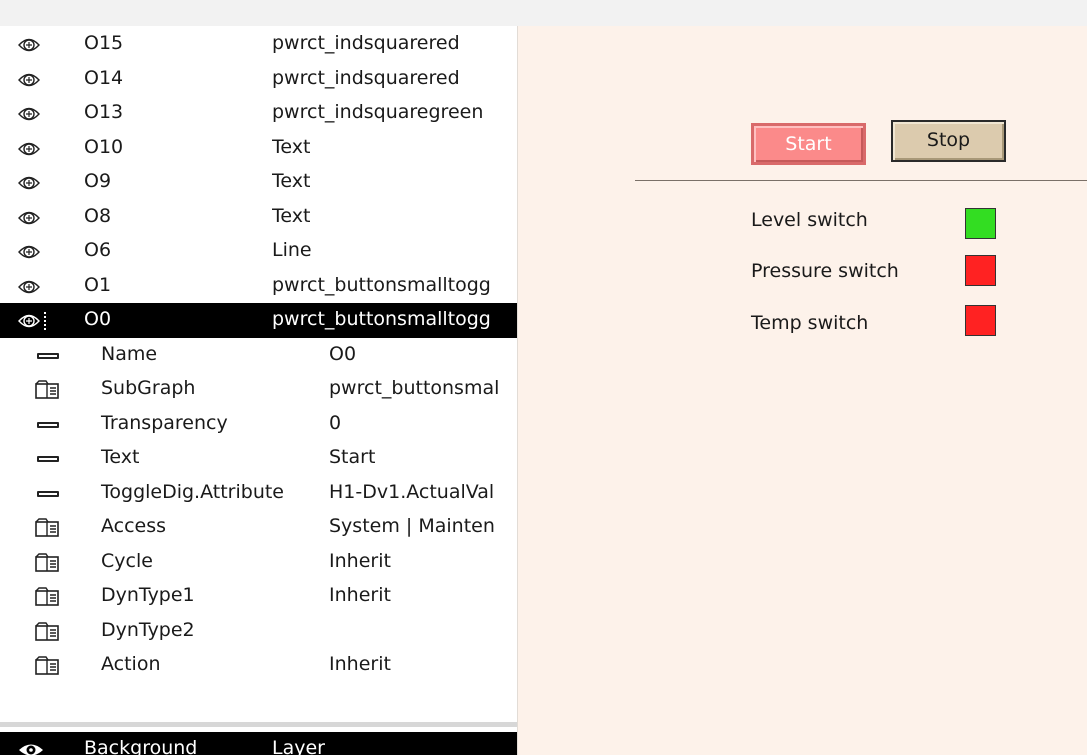  What do you see at coordinates (258, 724) in the screenshot?
I see `layer-separator` at bounding box center [258, 724].